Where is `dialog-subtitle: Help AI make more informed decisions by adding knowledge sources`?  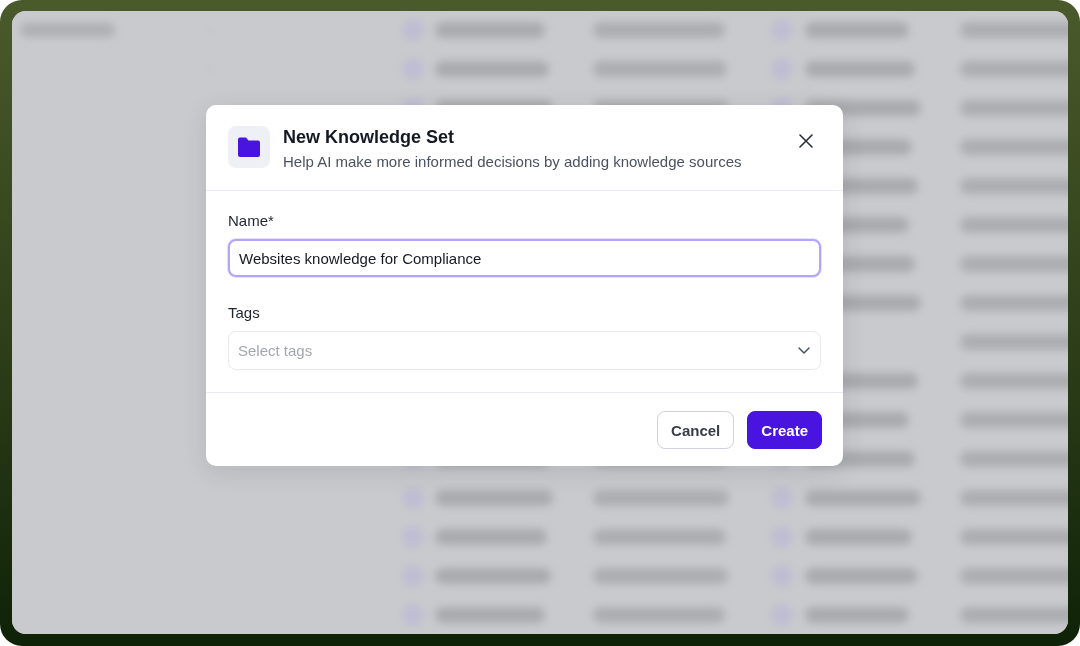 dialog-subtitle: Help AI make more informed decisions by adding knowledge sources is located at coordinates (513, 162).